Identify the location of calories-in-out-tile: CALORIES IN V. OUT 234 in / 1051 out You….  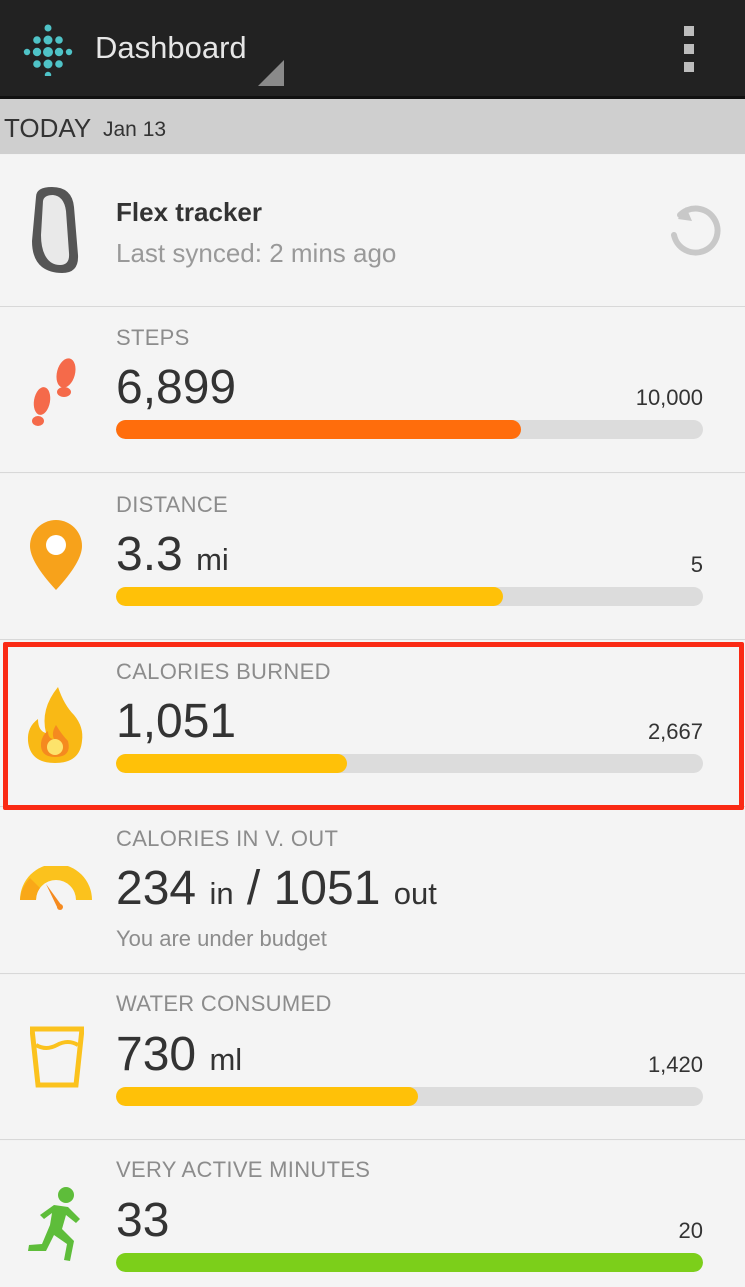
(372, 891).